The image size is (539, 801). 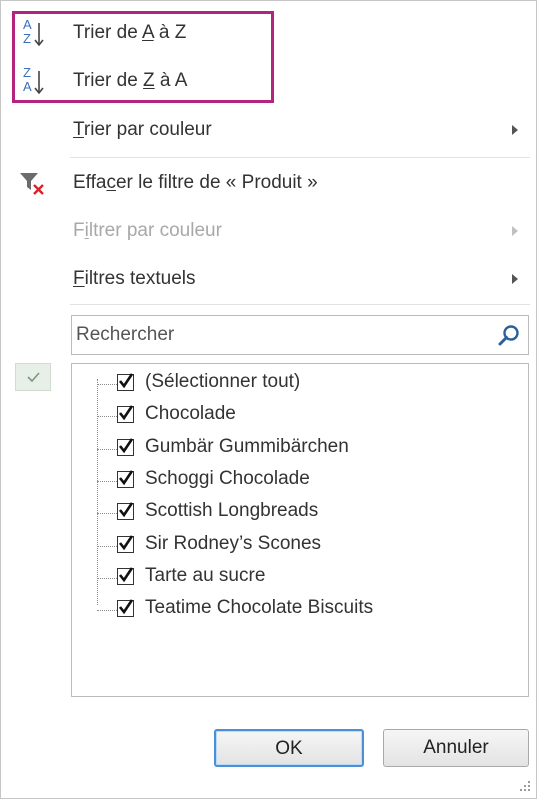 I want to click on list-item: Teatime Chocolate Biscuits, so click(x=292, y=610).